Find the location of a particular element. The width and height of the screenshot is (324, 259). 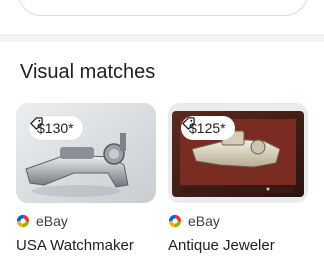

section-title: Visual matches is located at coordinates (88, 72).